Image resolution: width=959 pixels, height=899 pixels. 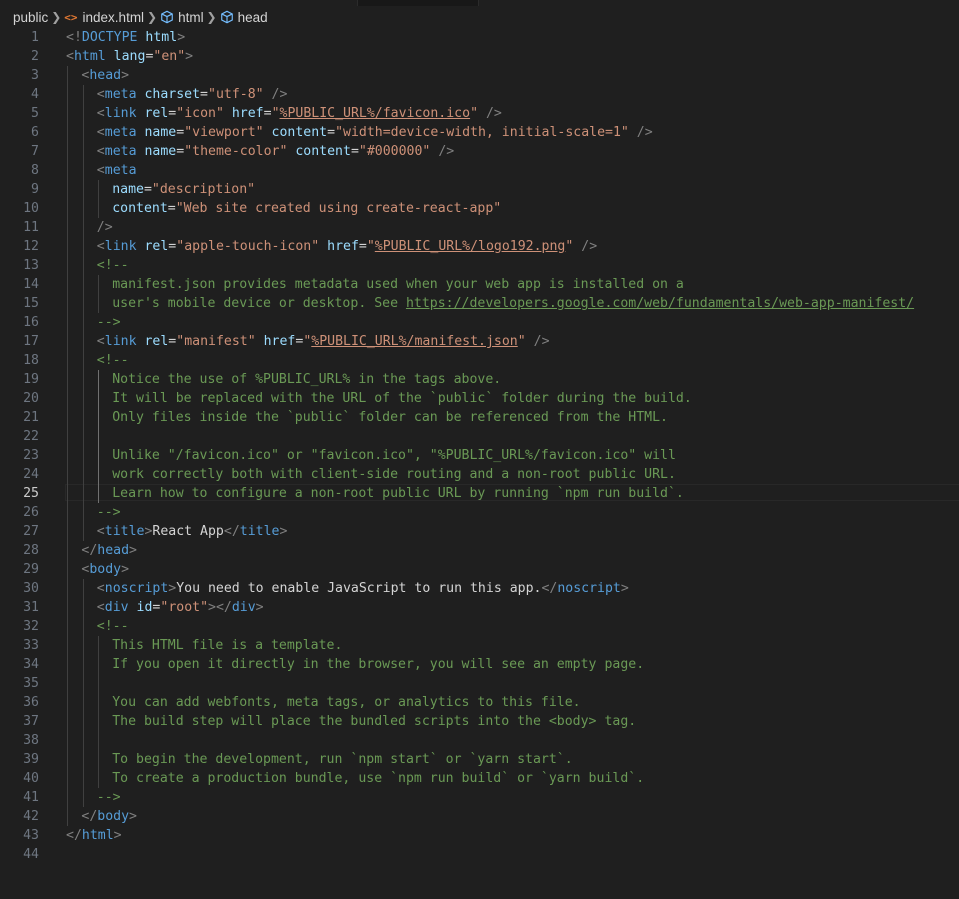 I want to click on line-number: 40, so click(x=19, y=778).